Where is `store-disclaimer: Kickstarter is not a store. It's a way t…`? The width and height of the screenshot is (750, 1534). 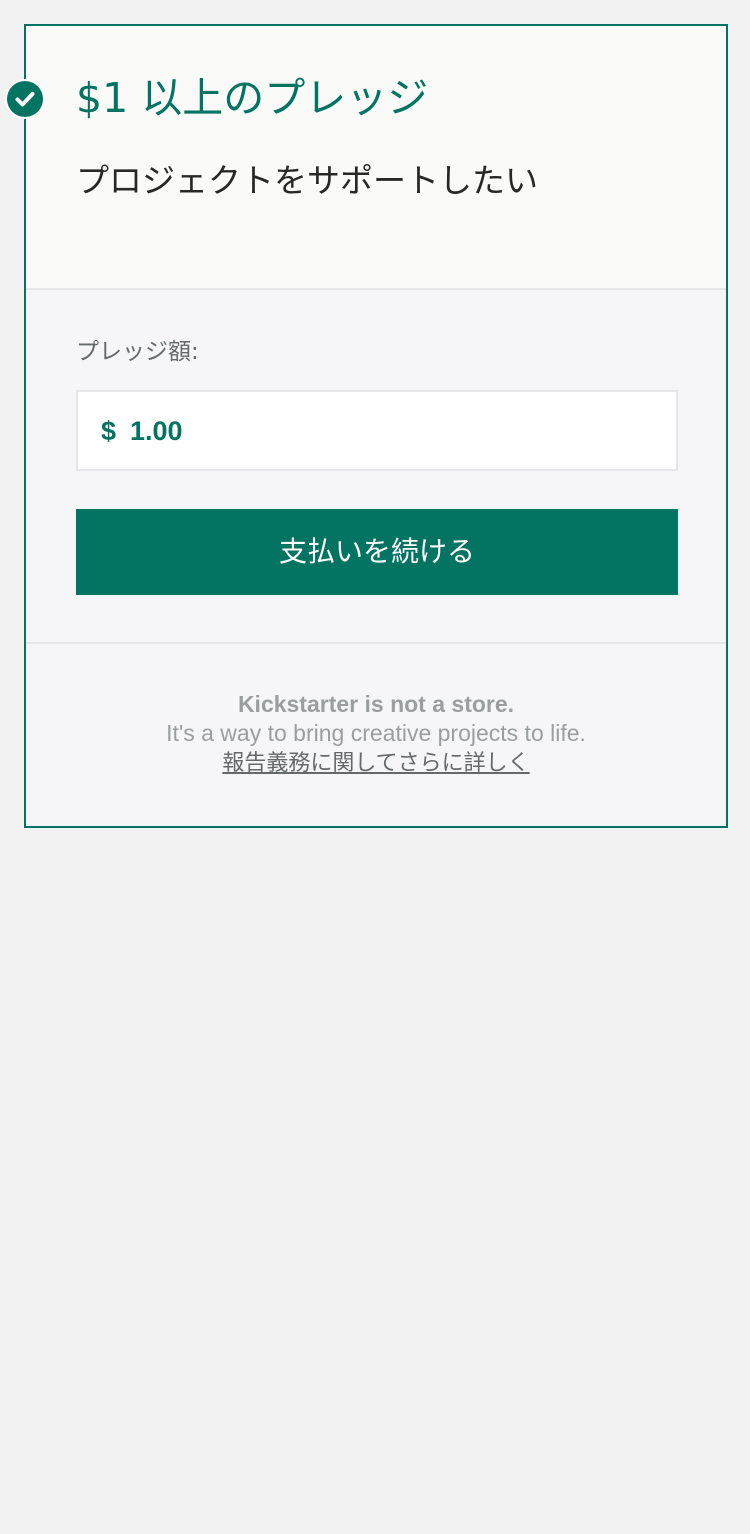 store-disclaimer: Kickstarter is not a store. It's a way t… is located at coordinates (376, 734).